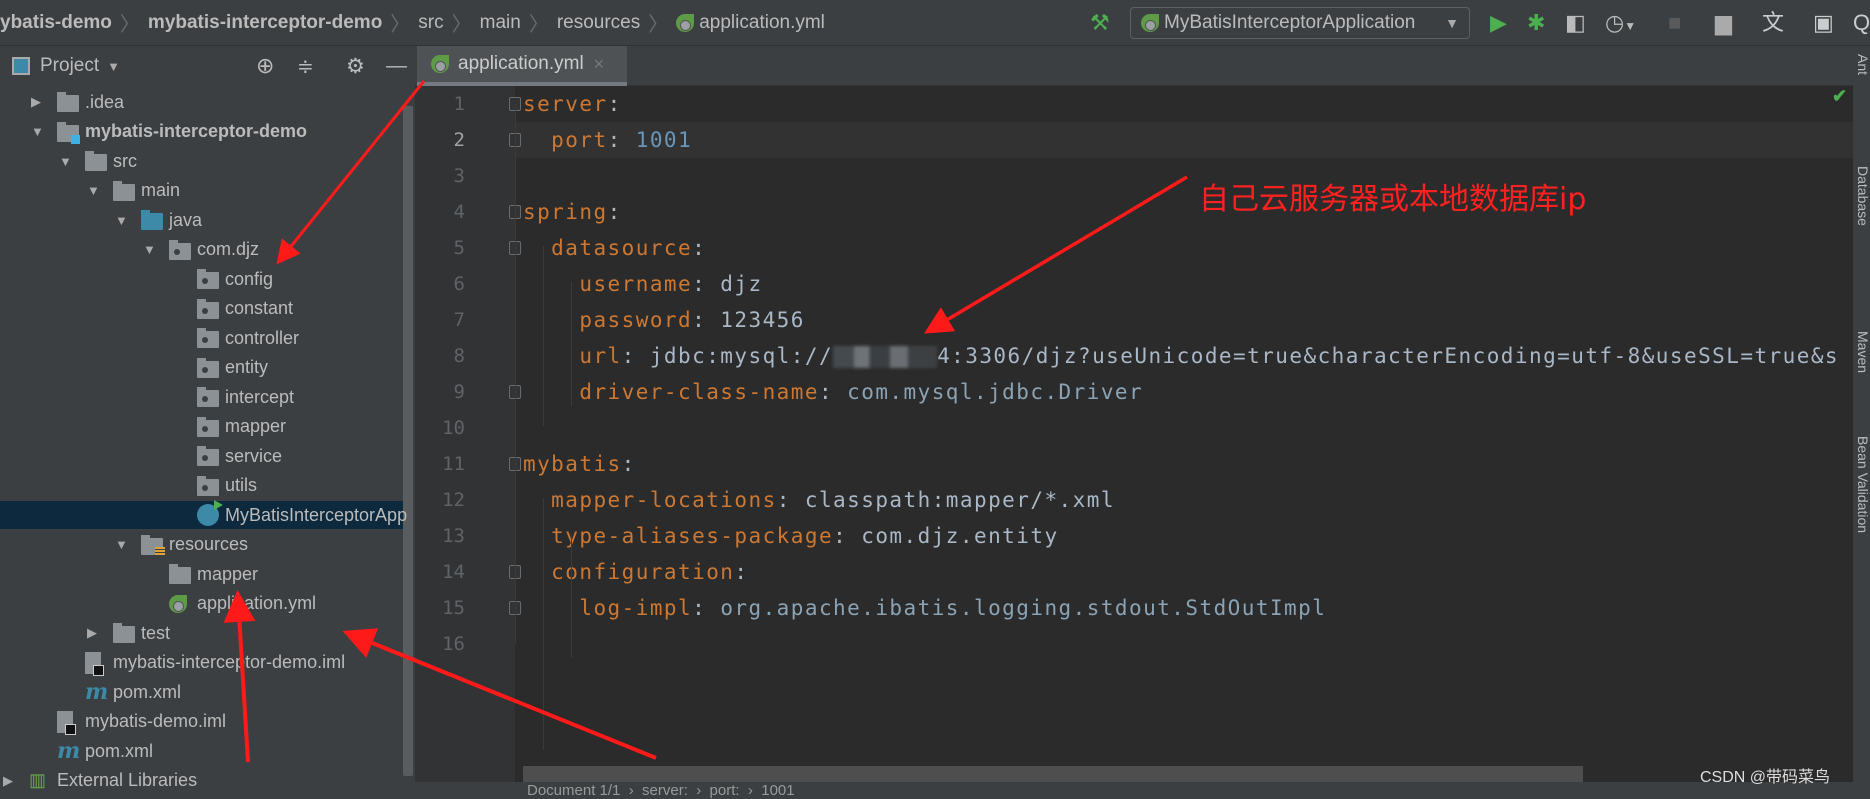  I want to click on breadcrumb-item: main, so click(500, 23).